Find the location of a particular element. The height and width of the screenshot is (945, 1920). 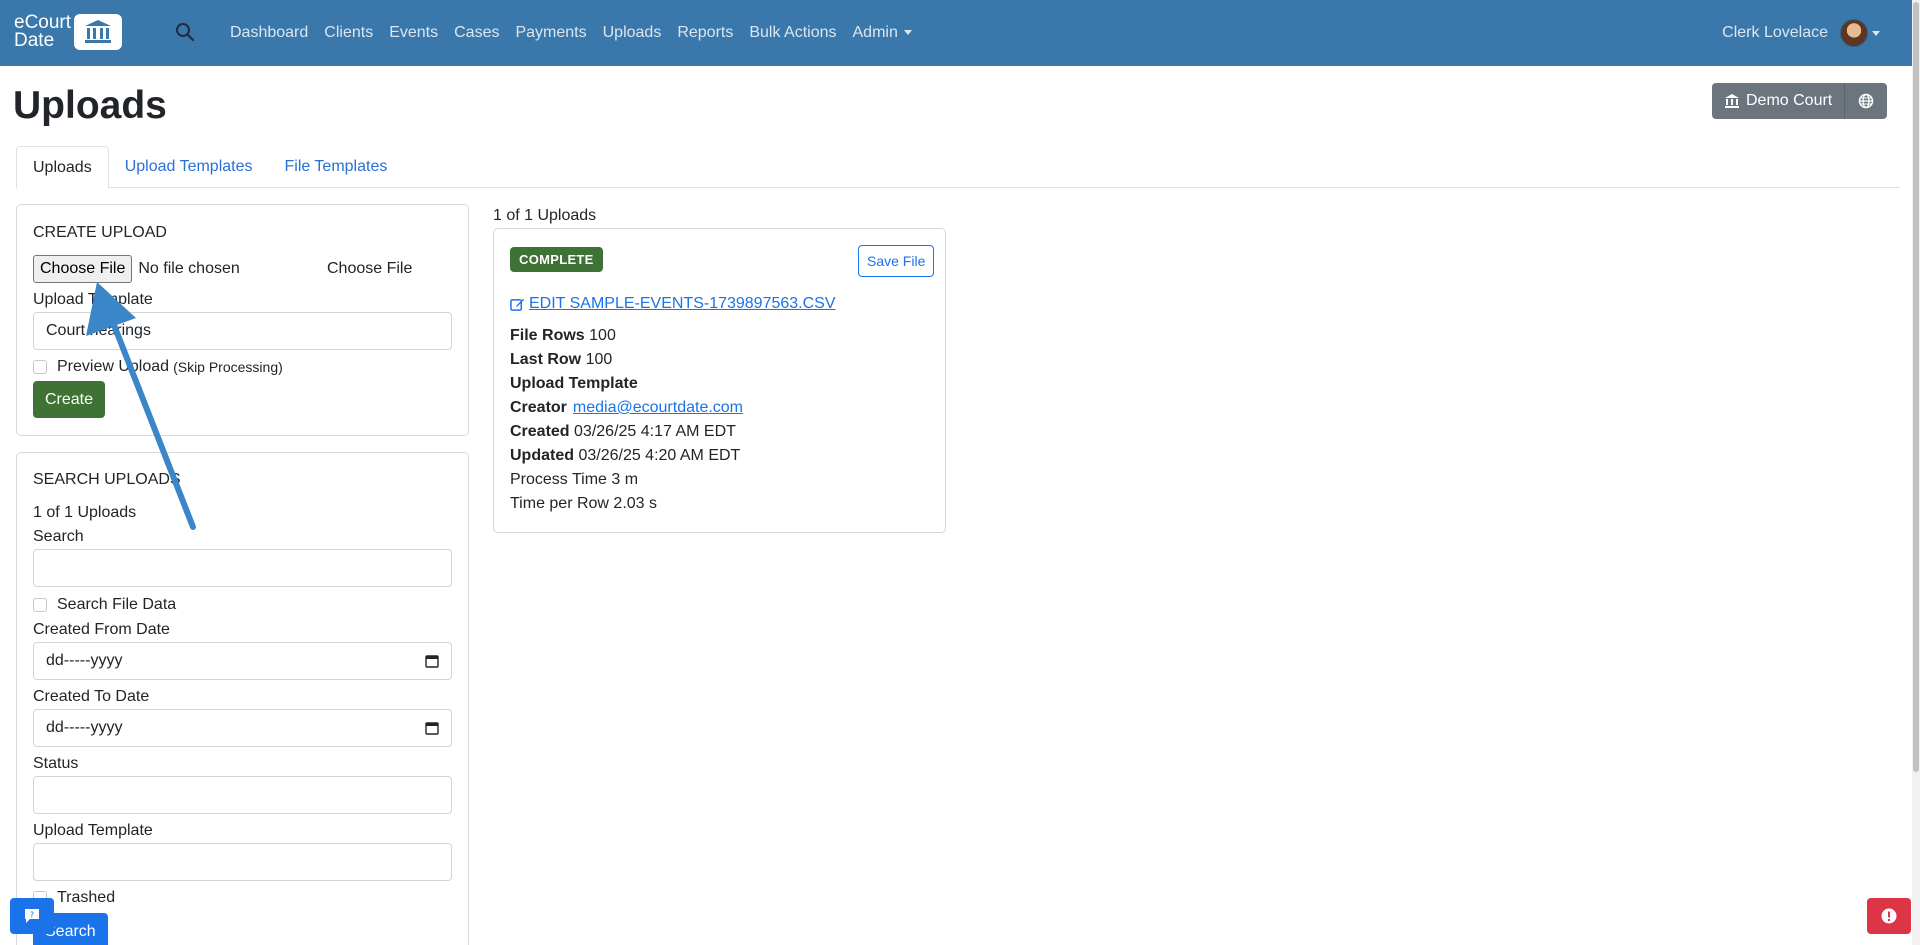

demo-court-button: Demo Court is located at coordinates (1779, 101).